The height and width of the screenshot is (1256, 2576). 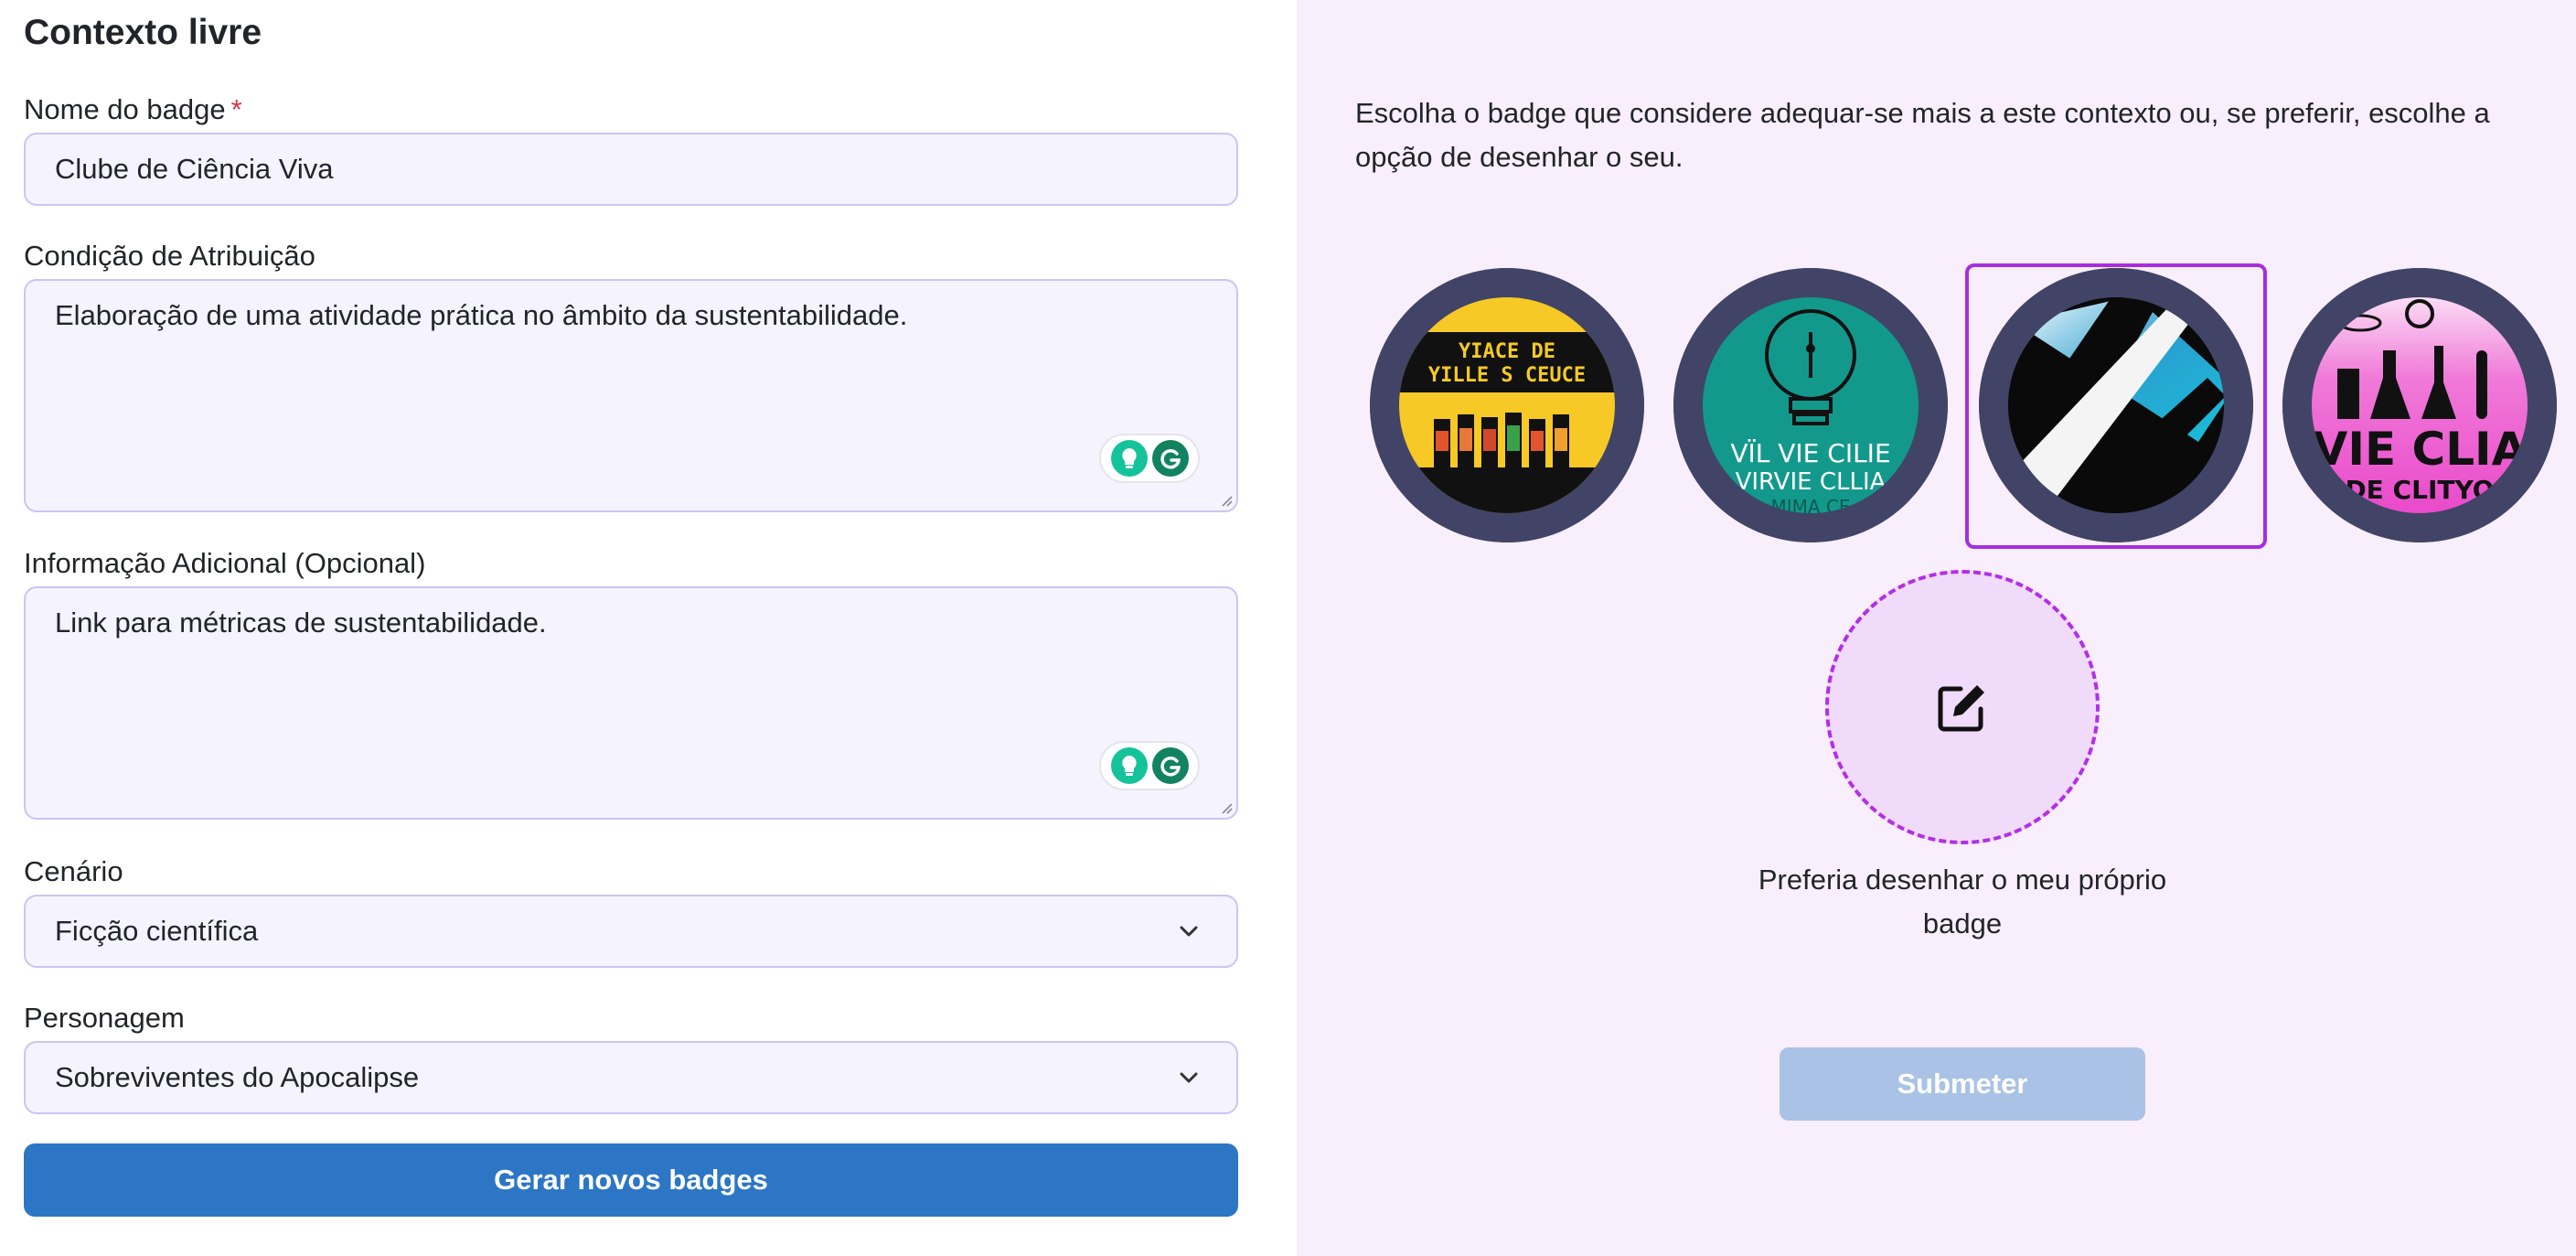 I want to click on required-mark: *, so click(x=236, y=109).